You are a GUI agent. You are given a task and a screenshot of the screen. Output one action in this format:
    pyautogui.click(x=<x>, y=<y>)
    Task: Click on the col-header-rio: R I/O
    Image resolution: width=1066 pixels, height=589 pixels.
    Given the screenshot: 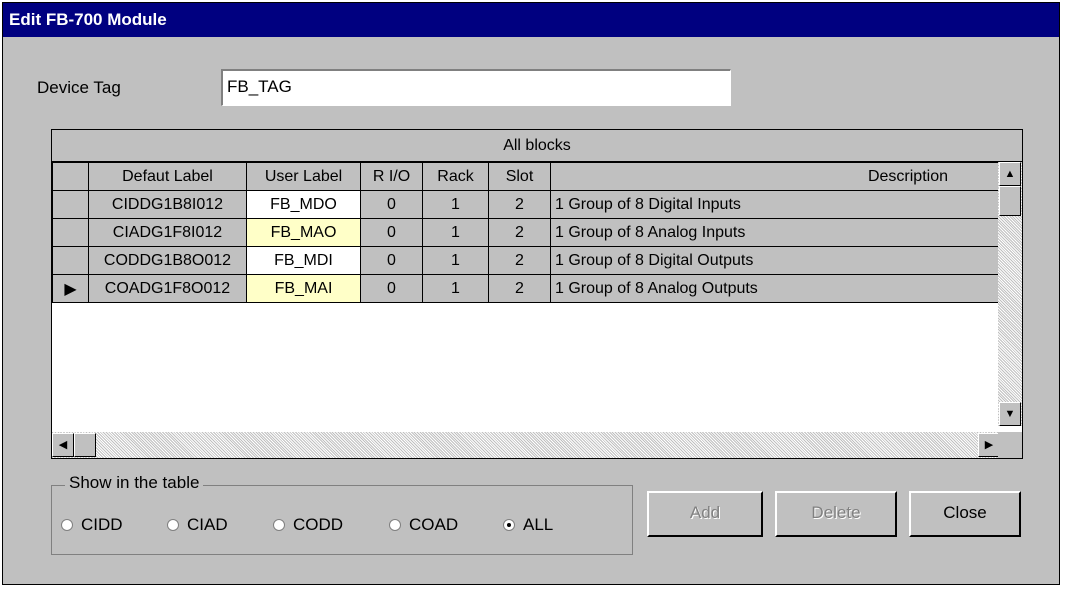 What is the action you would take?
    pyautogui.click(x=391, y=176)
    